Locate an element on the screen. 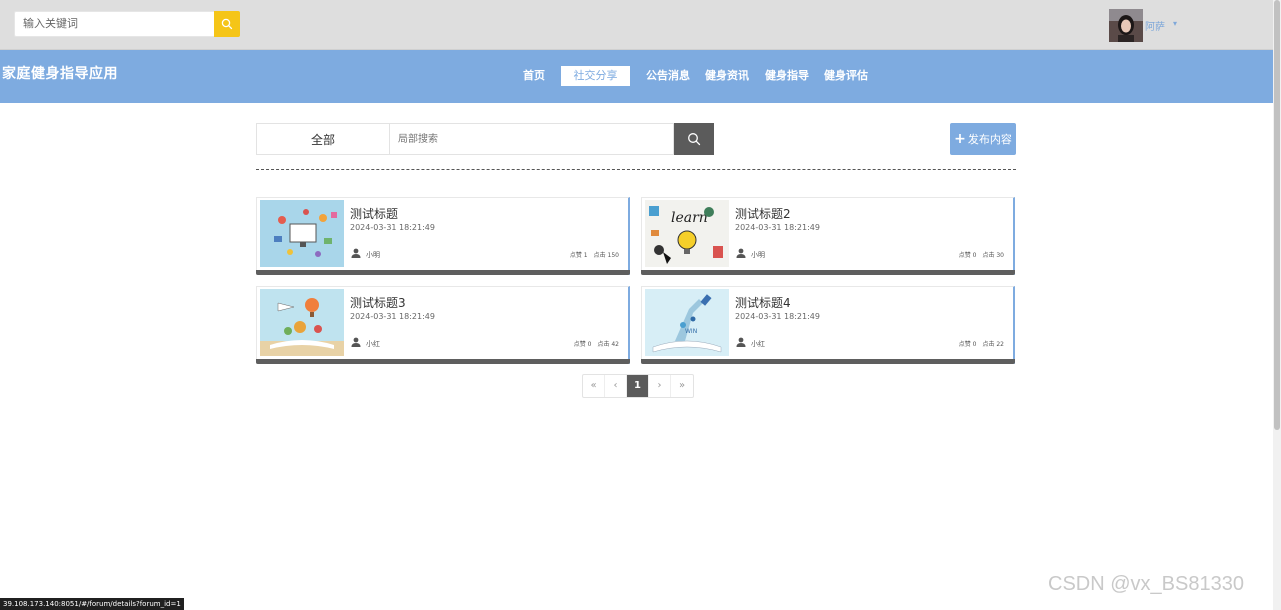 Image resolution: width=1281 pixels, height=610 pixels. post-card: 测试标题 2024-03-31 18:21:49 小明 点赞 1 点击 150 is located at coordinates (443, 236).